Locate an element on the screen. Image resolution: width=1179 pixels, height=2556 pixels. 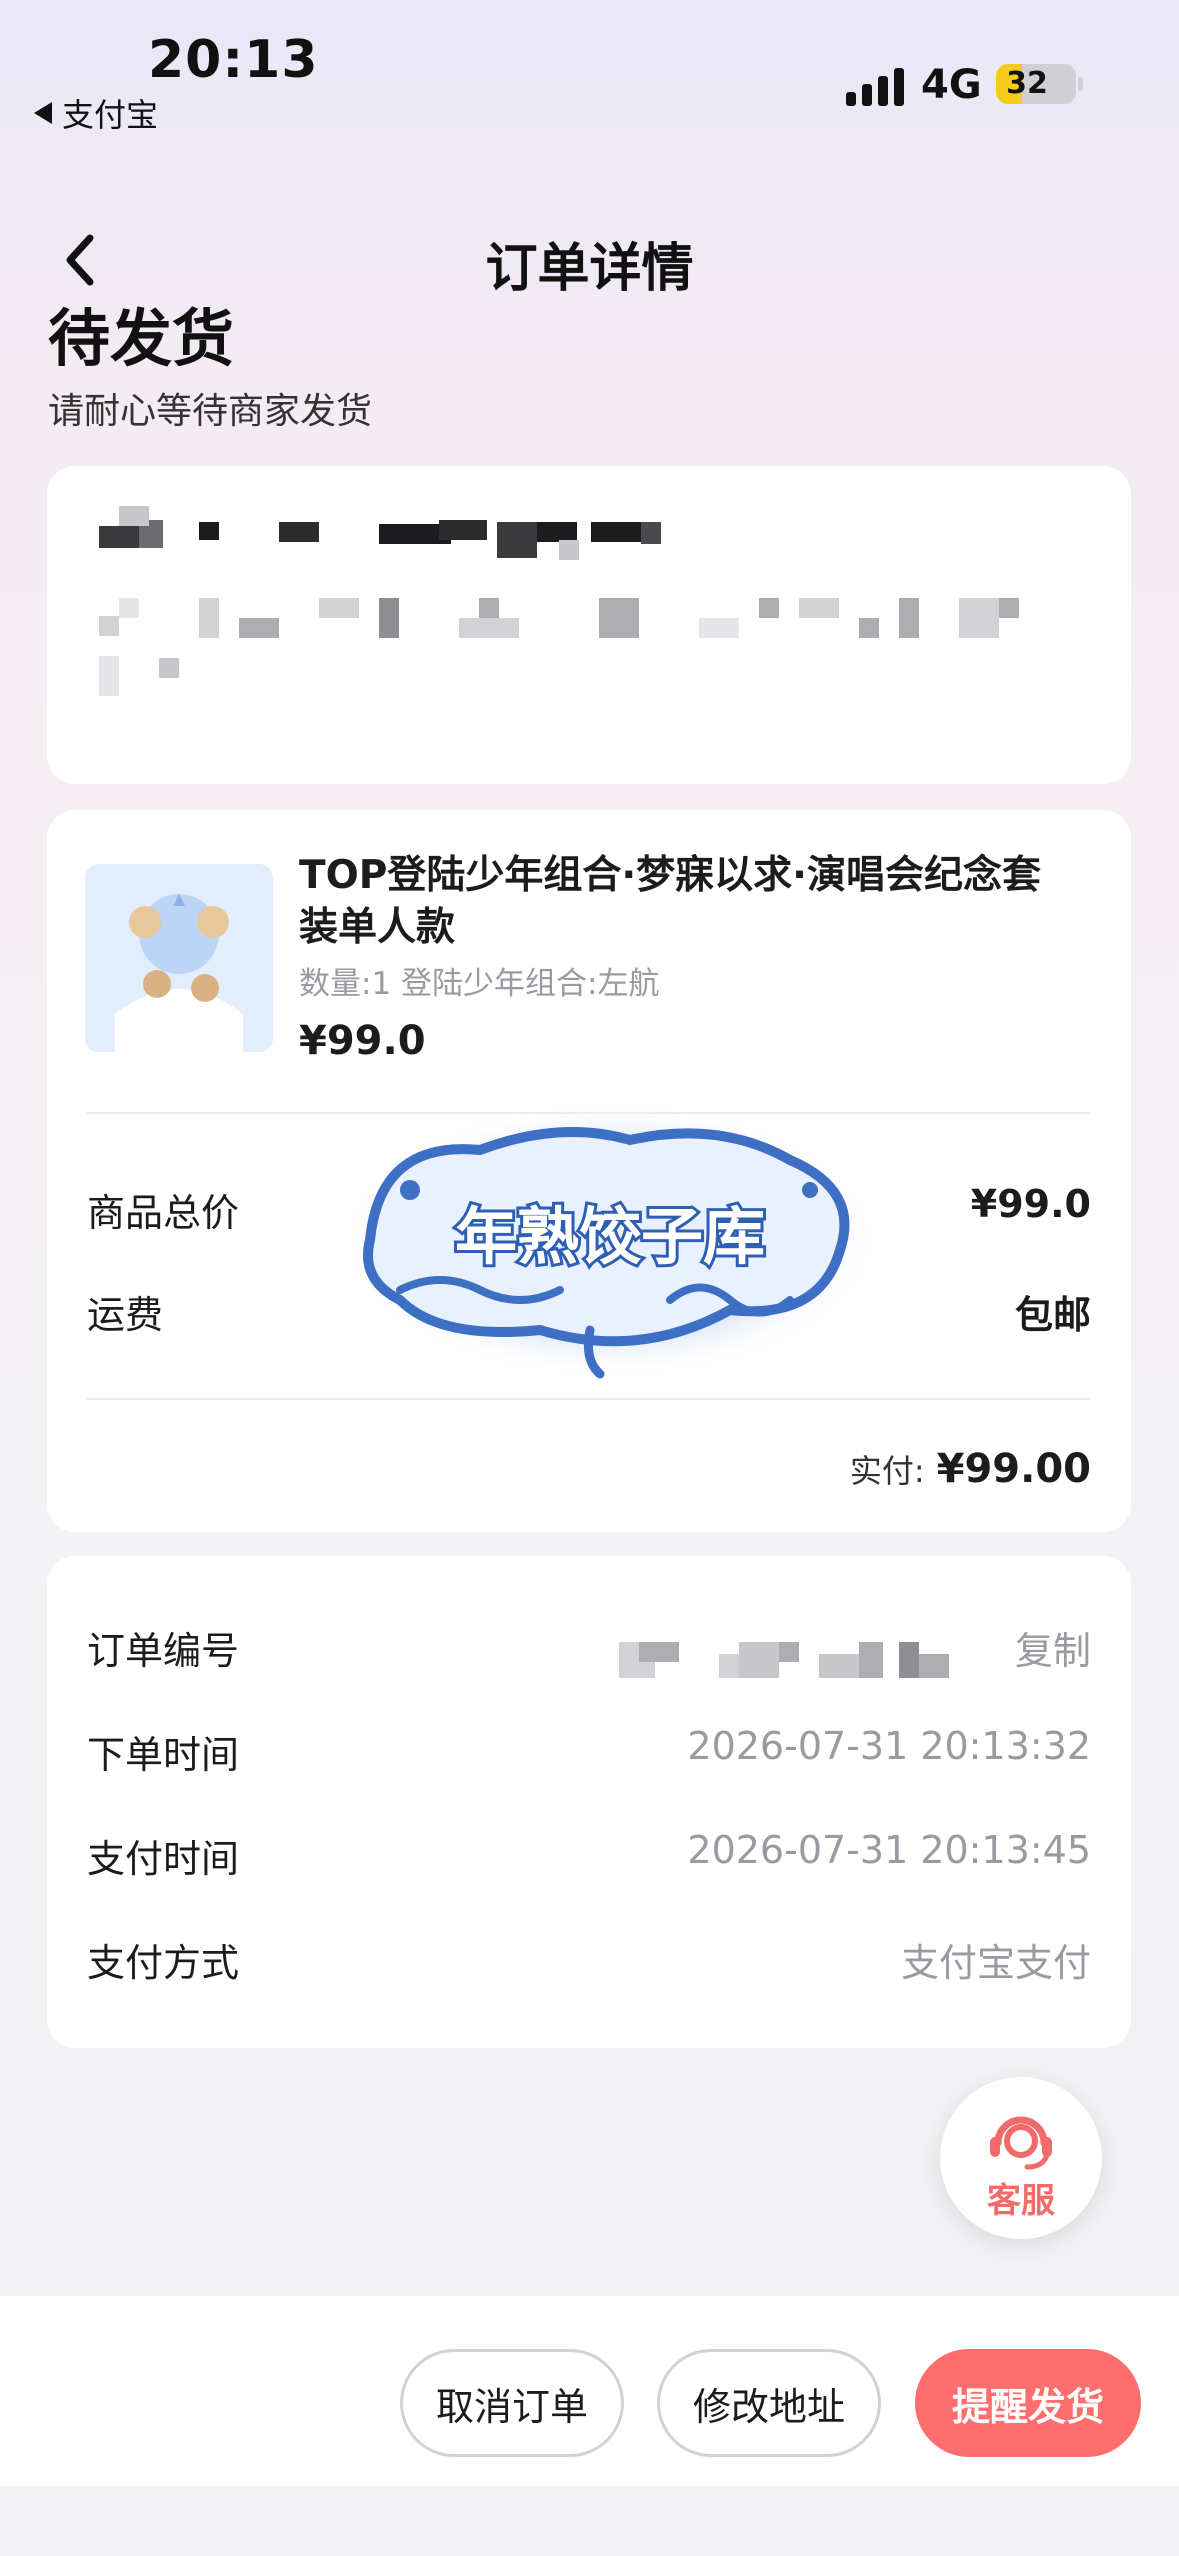
order-time-label: 下单时间 is located at coordinates (163, 1755).